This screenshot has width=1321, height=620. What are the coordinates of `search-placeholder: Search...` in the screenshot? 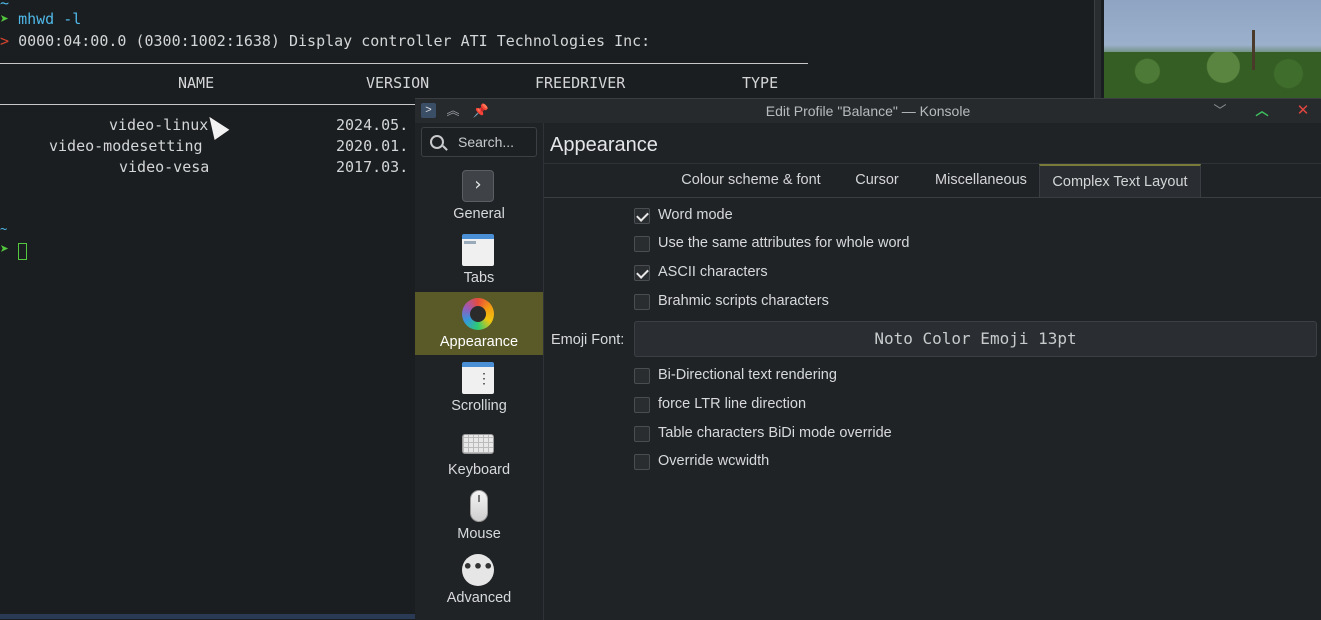 It's located at (486, 142).